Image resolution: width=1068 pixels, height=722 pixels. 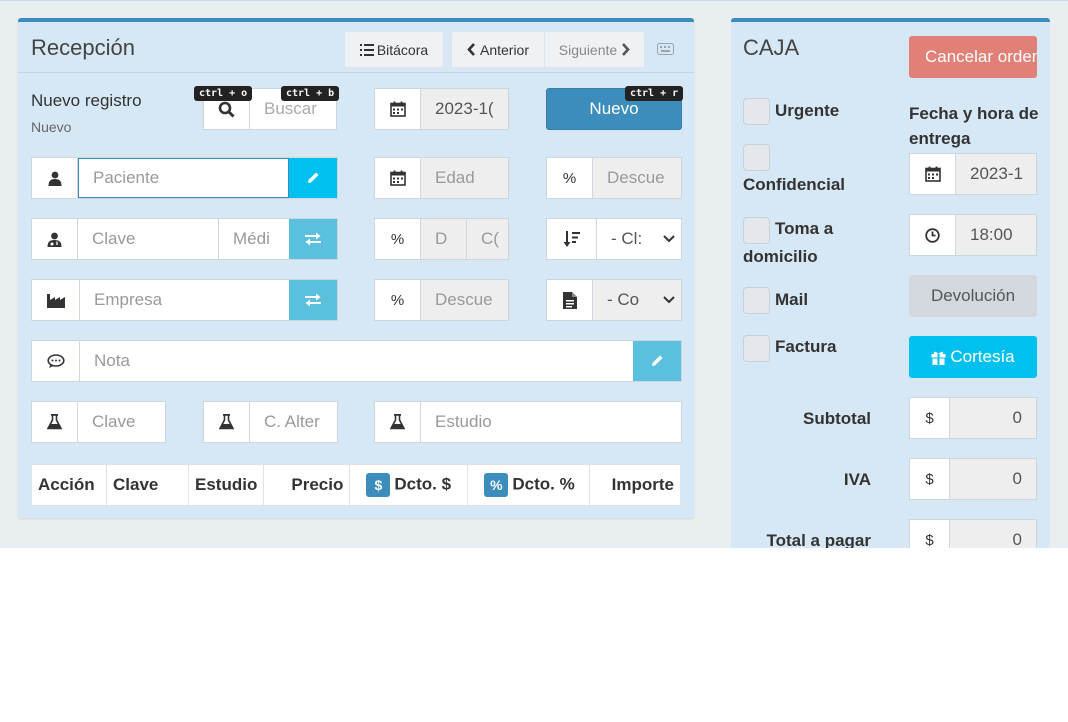 What do you see at coordinates (307, 485) in the screenshot?
I see `column-precio: Precio` at bounding box center [307, 485].